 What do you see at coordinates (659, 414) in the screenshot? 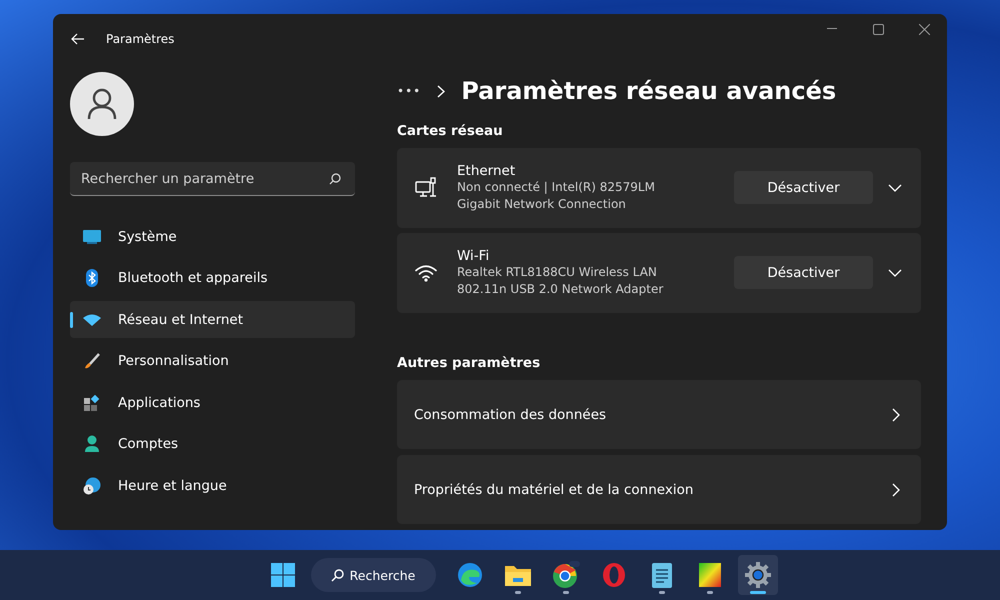
I see `settings-row: Consommation des données` at bounding box center [659, 414].